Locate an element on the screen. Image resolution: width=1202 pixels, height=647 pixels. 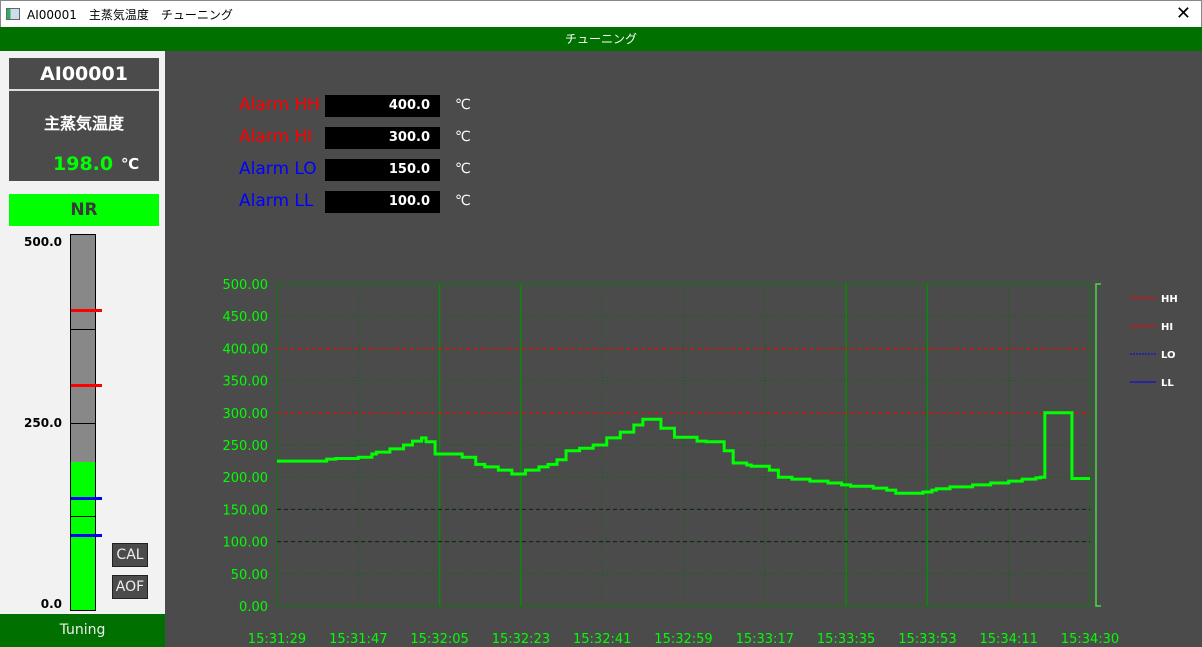
x-tick-label: 15:32:05 is located at coordinates (439, 639).